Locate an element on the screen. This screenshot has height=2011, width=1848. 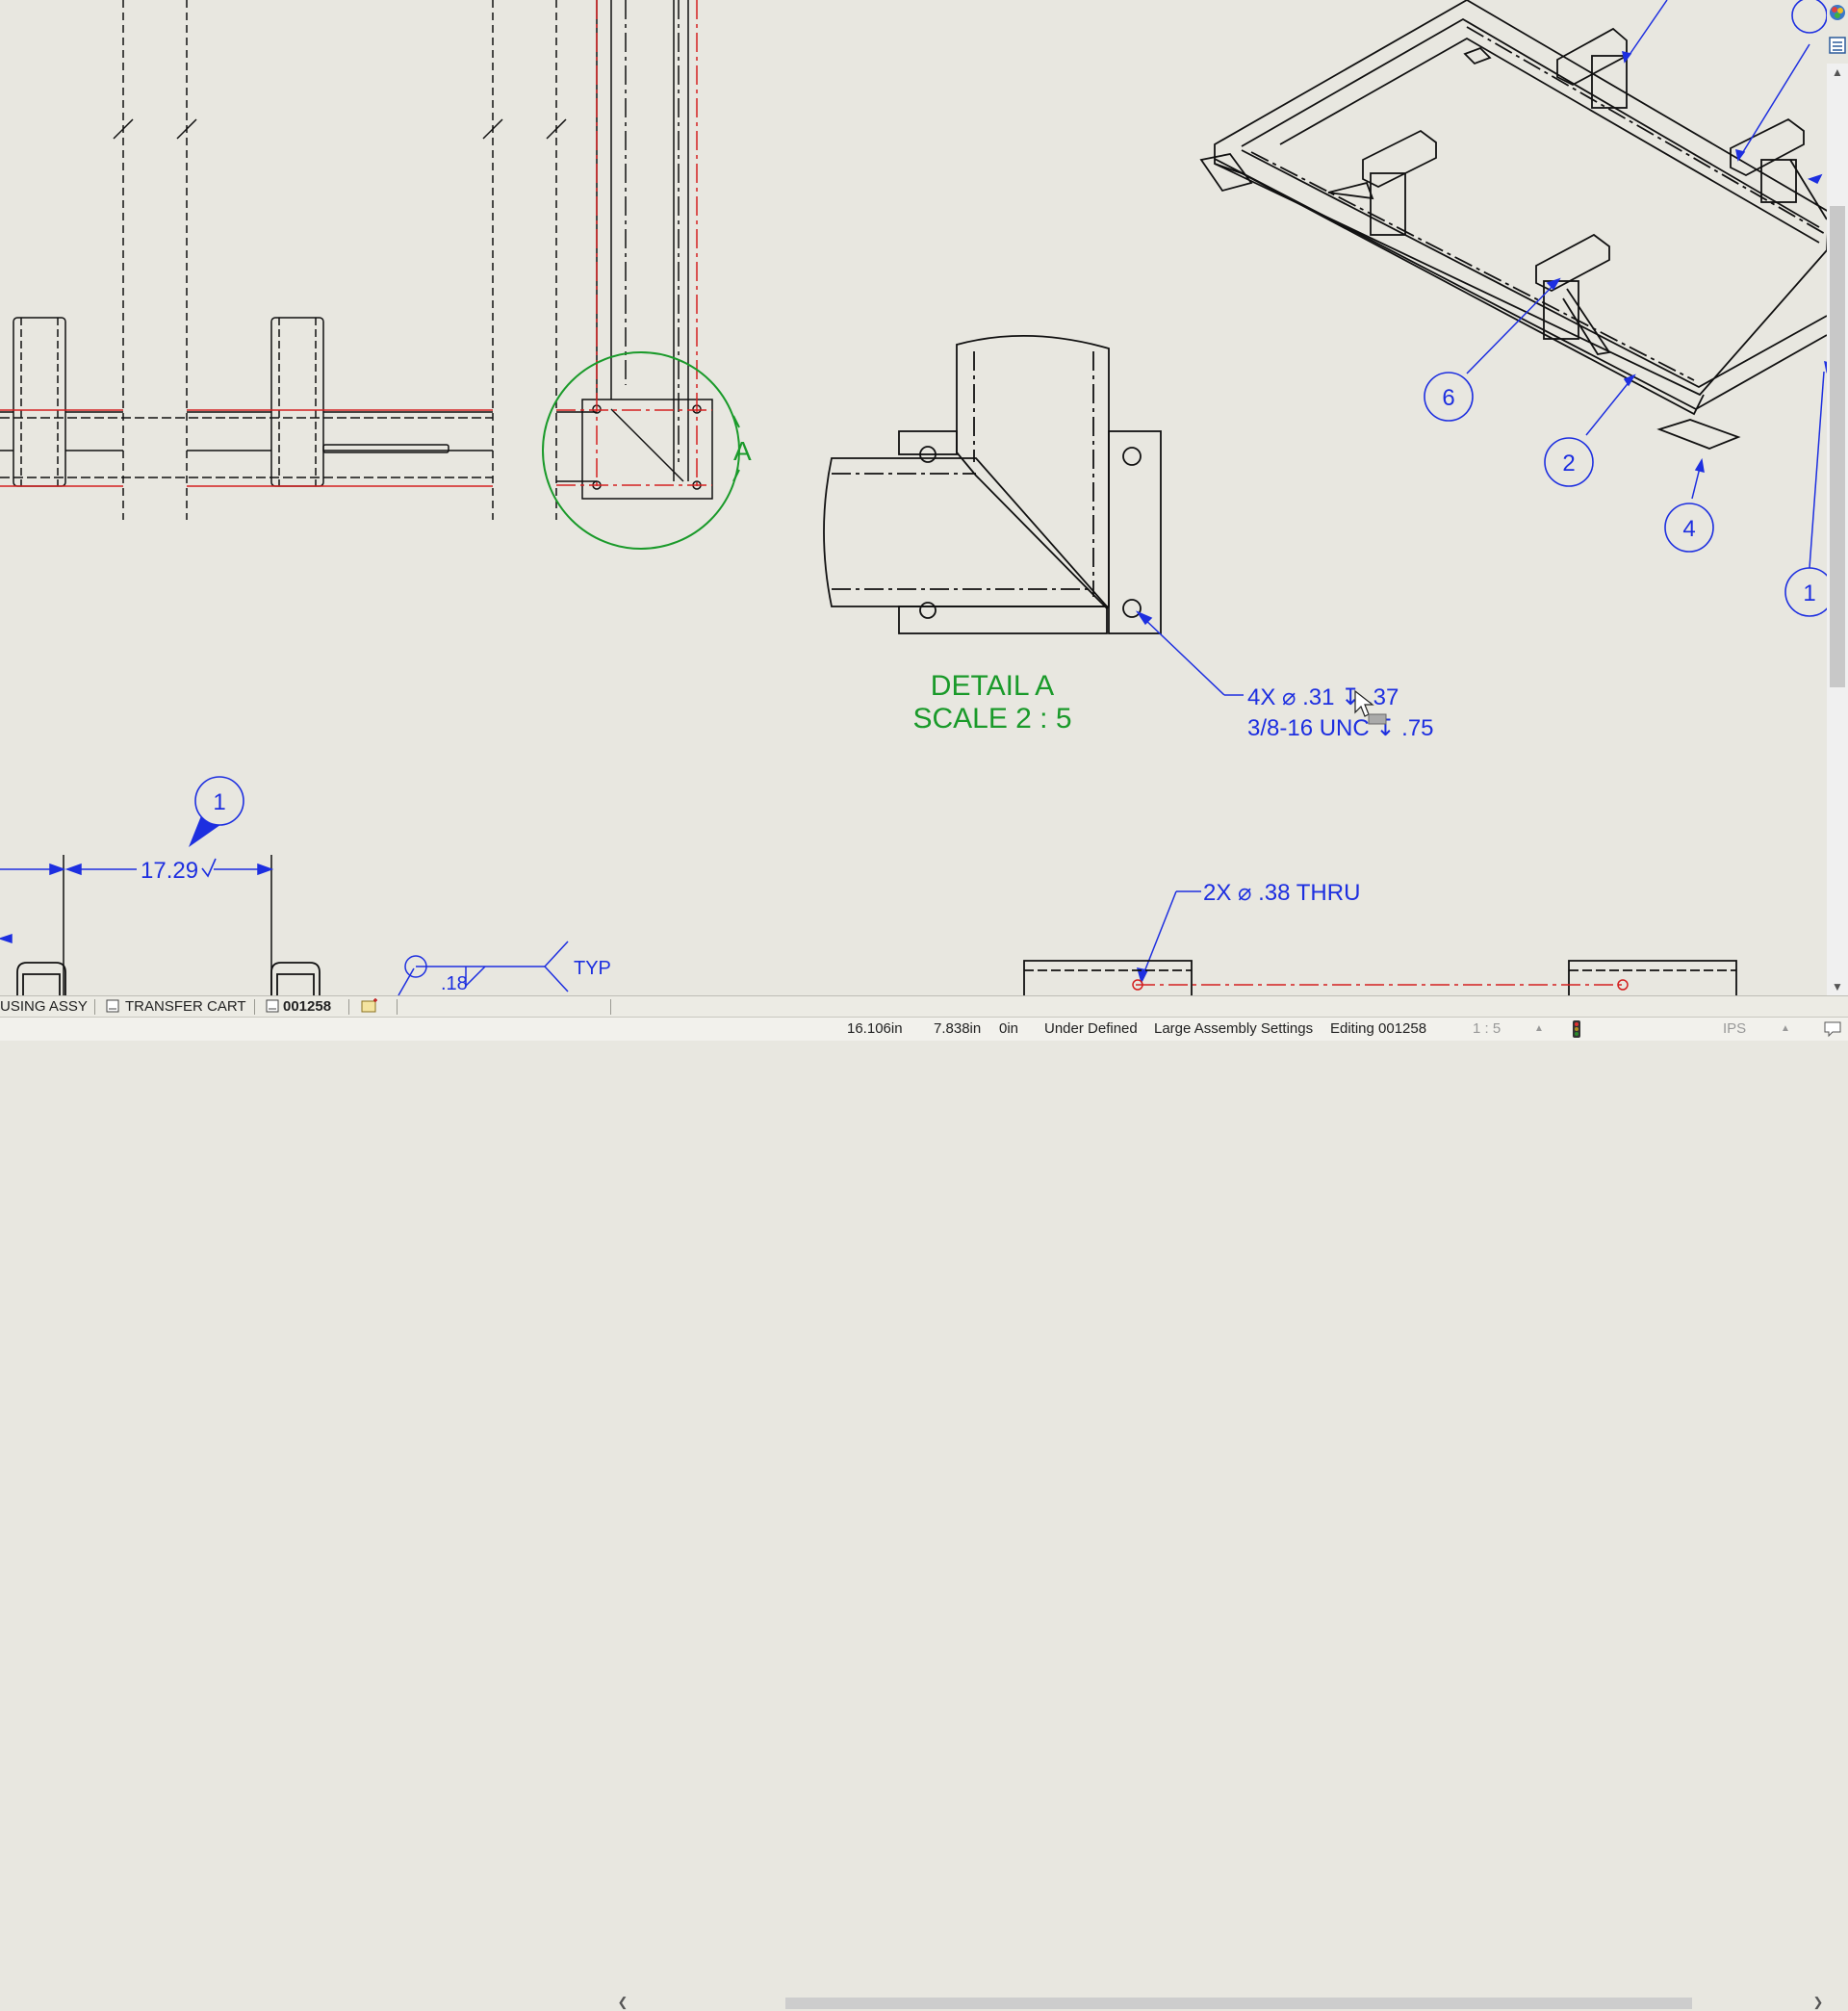
horizontal-scroll-thumb is located at coordinates (1238, 2003).